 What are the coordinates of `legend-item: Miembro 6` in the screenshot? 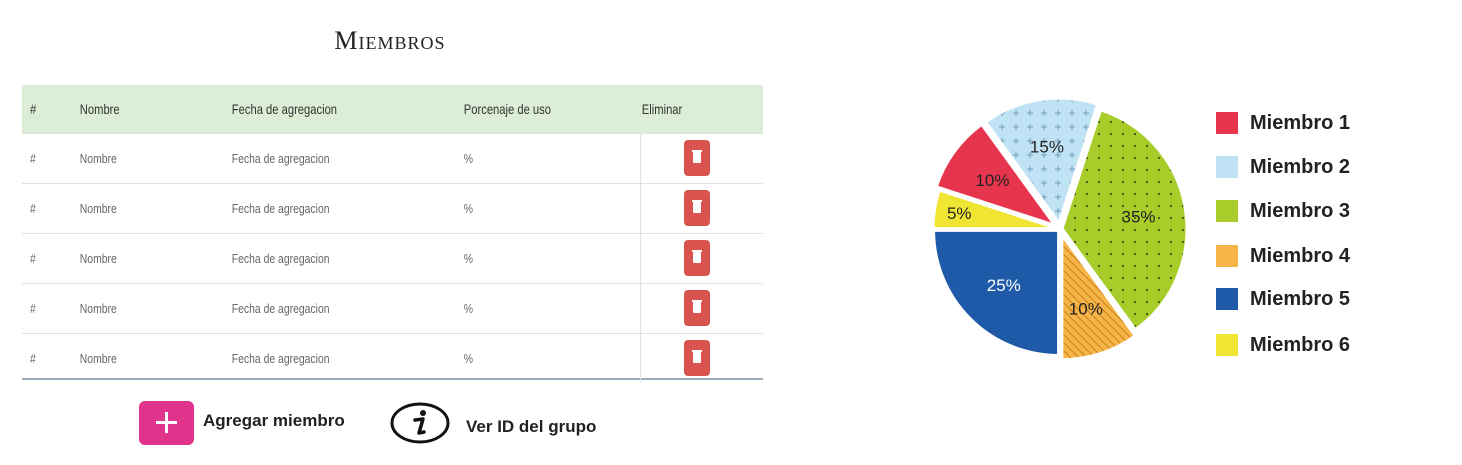 It's located at (1314, 345).